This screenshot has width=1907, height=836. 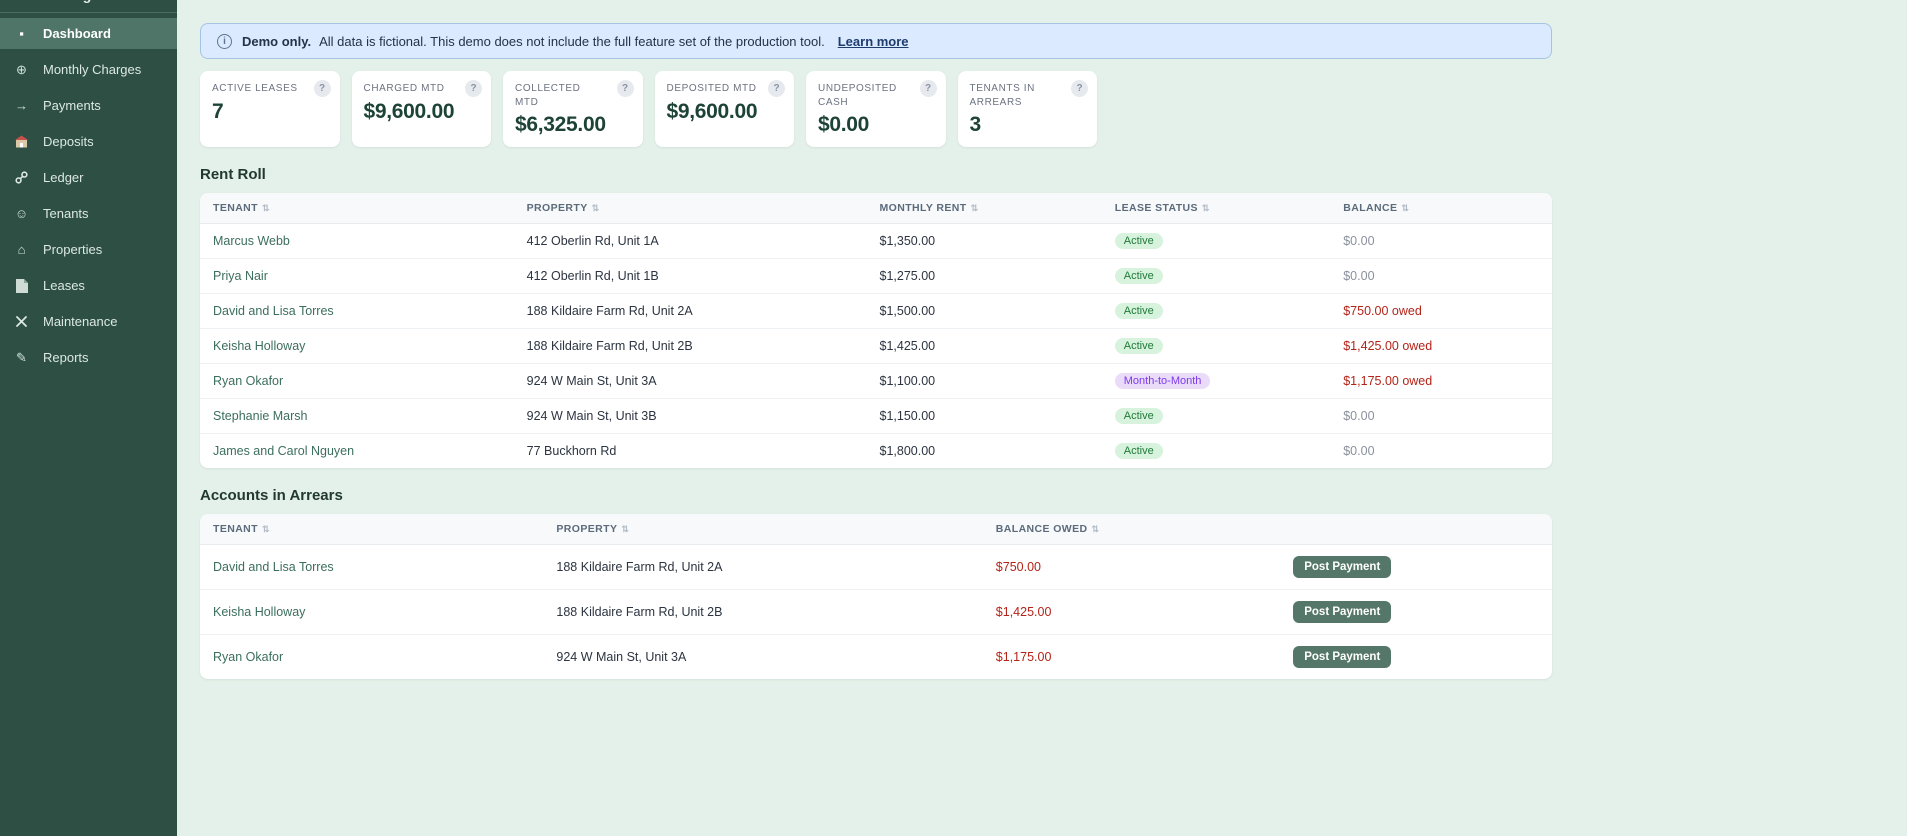 I want to click on stat-card-value: $0.00, so click(x=844, y=124).